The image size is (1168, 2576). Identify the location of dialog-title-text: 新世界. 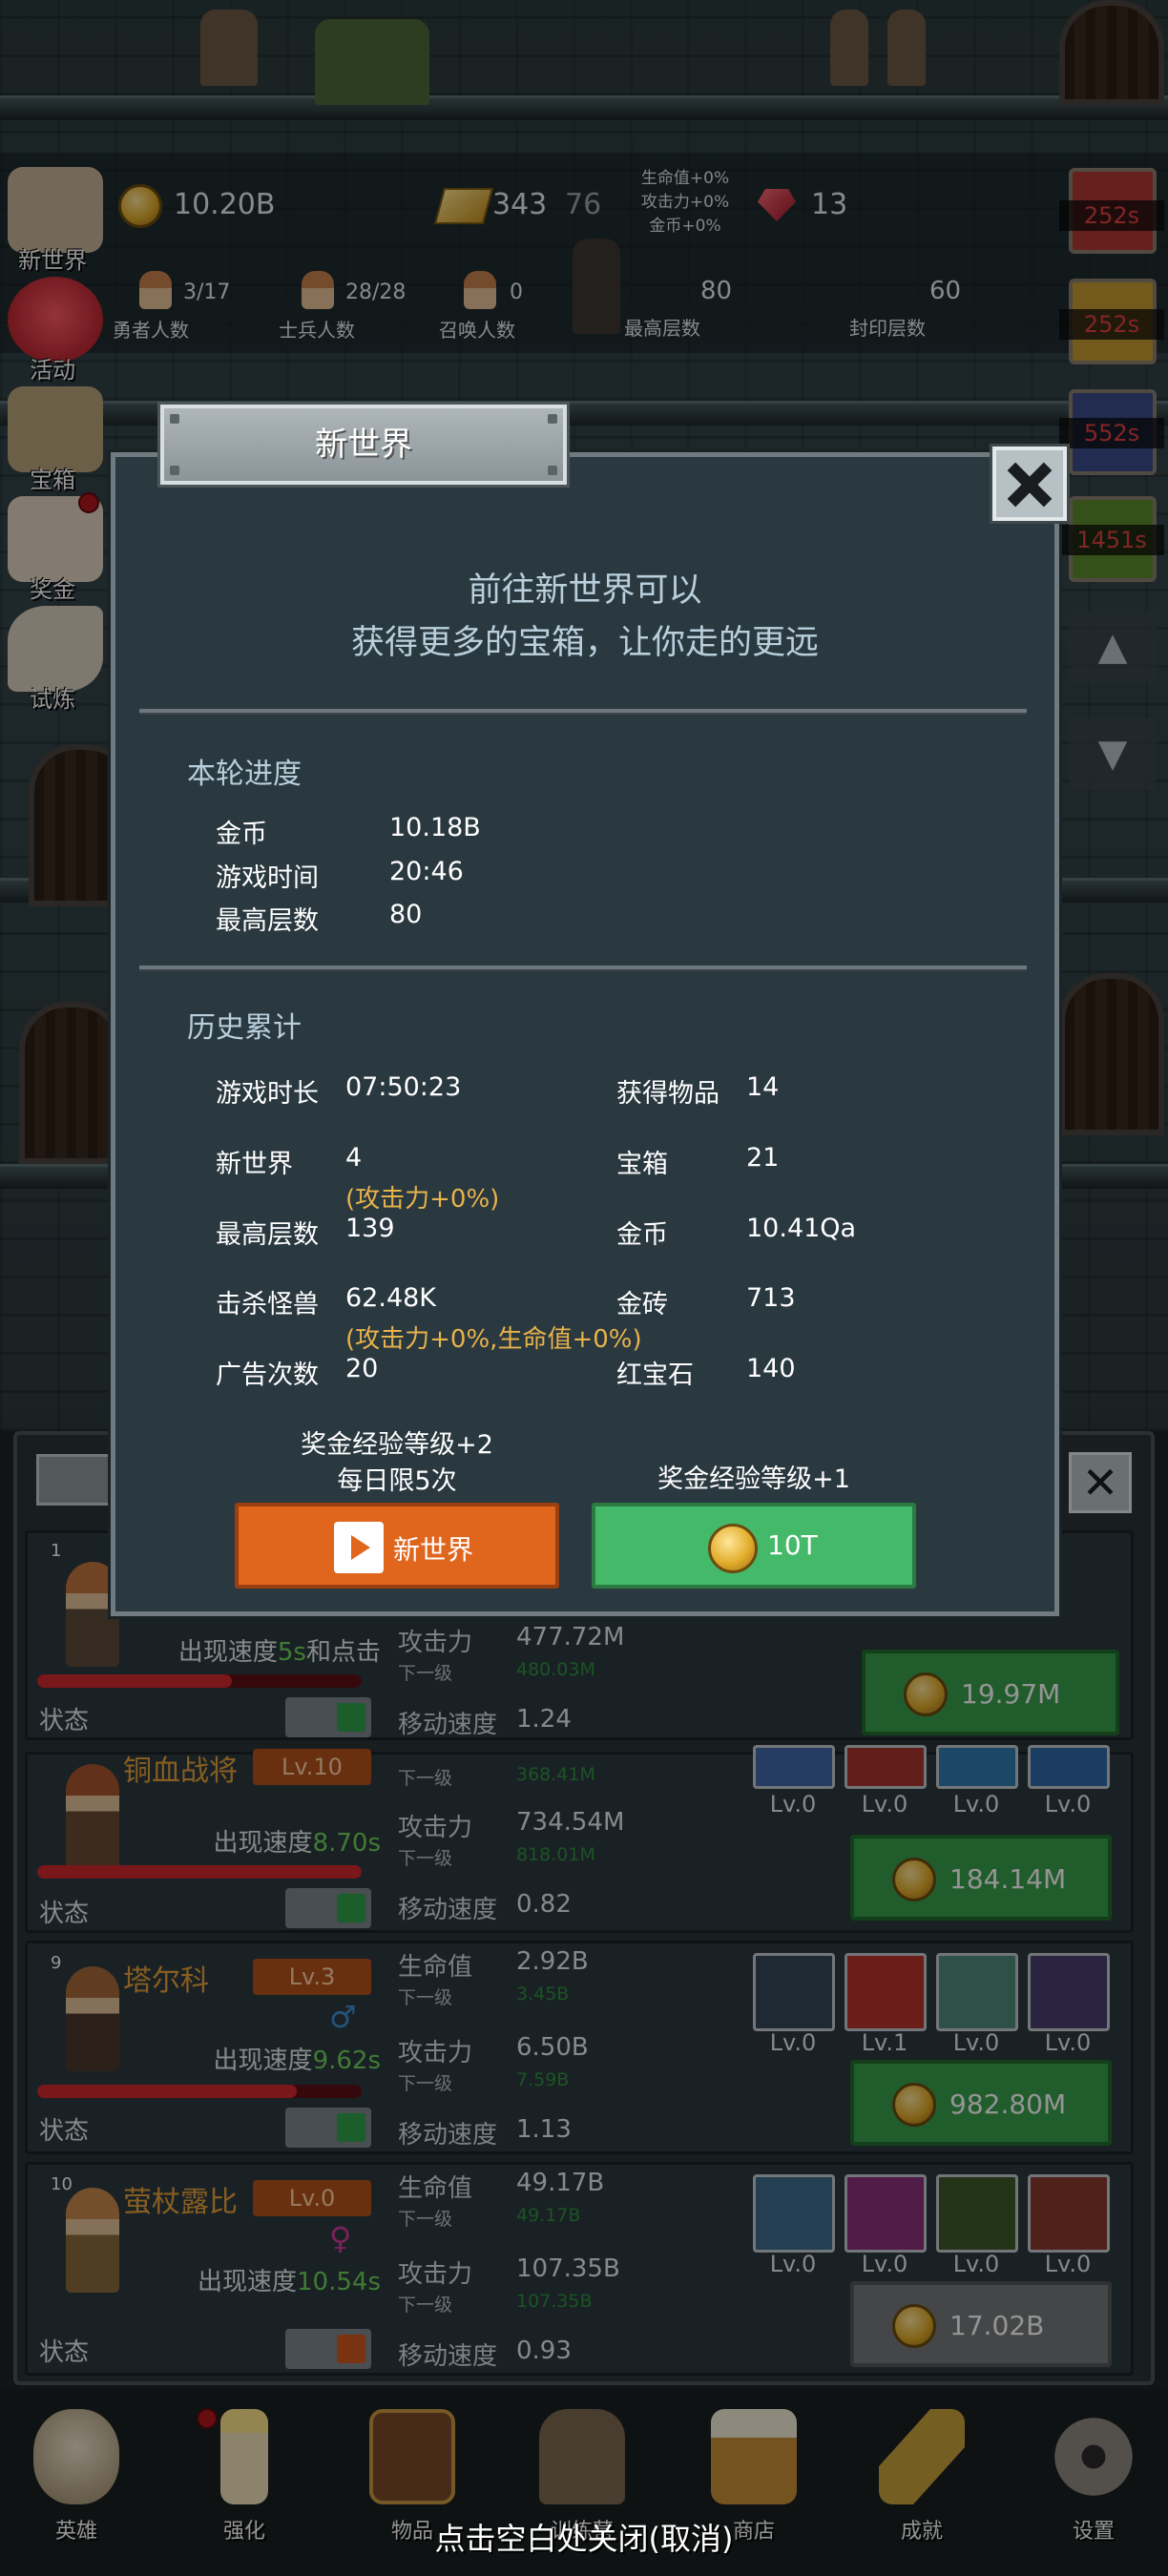
(363, 445).